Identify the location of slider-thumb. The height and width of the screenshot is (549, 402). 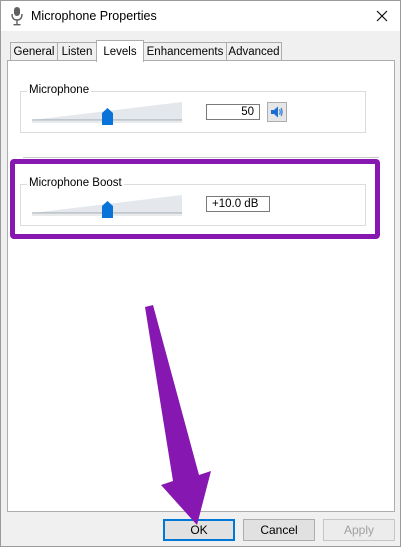
(107, 116).